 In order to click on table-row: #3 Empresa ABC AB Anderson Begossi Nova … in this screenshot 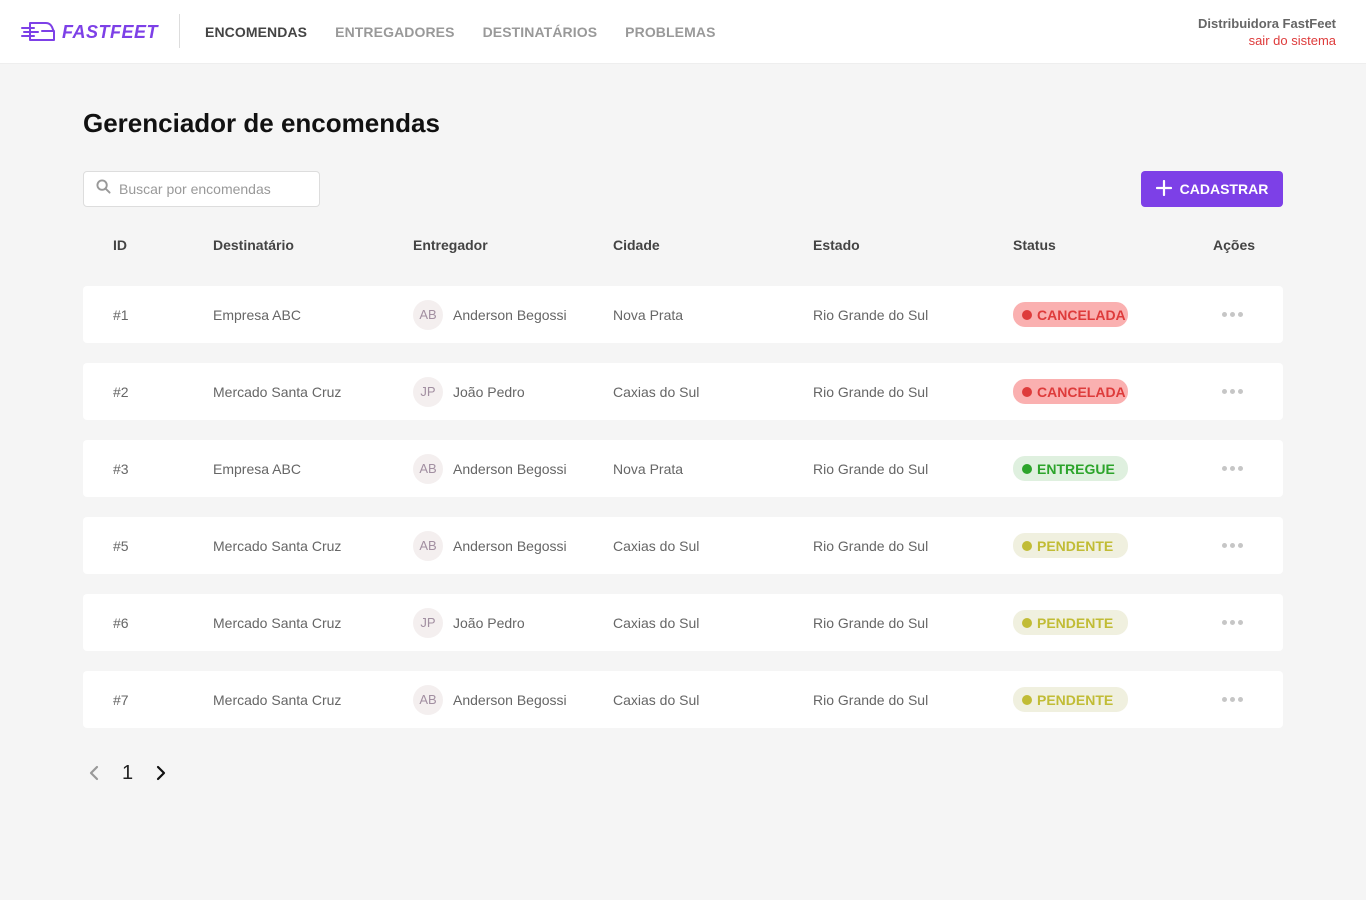, I will do `click(683, 468)`.